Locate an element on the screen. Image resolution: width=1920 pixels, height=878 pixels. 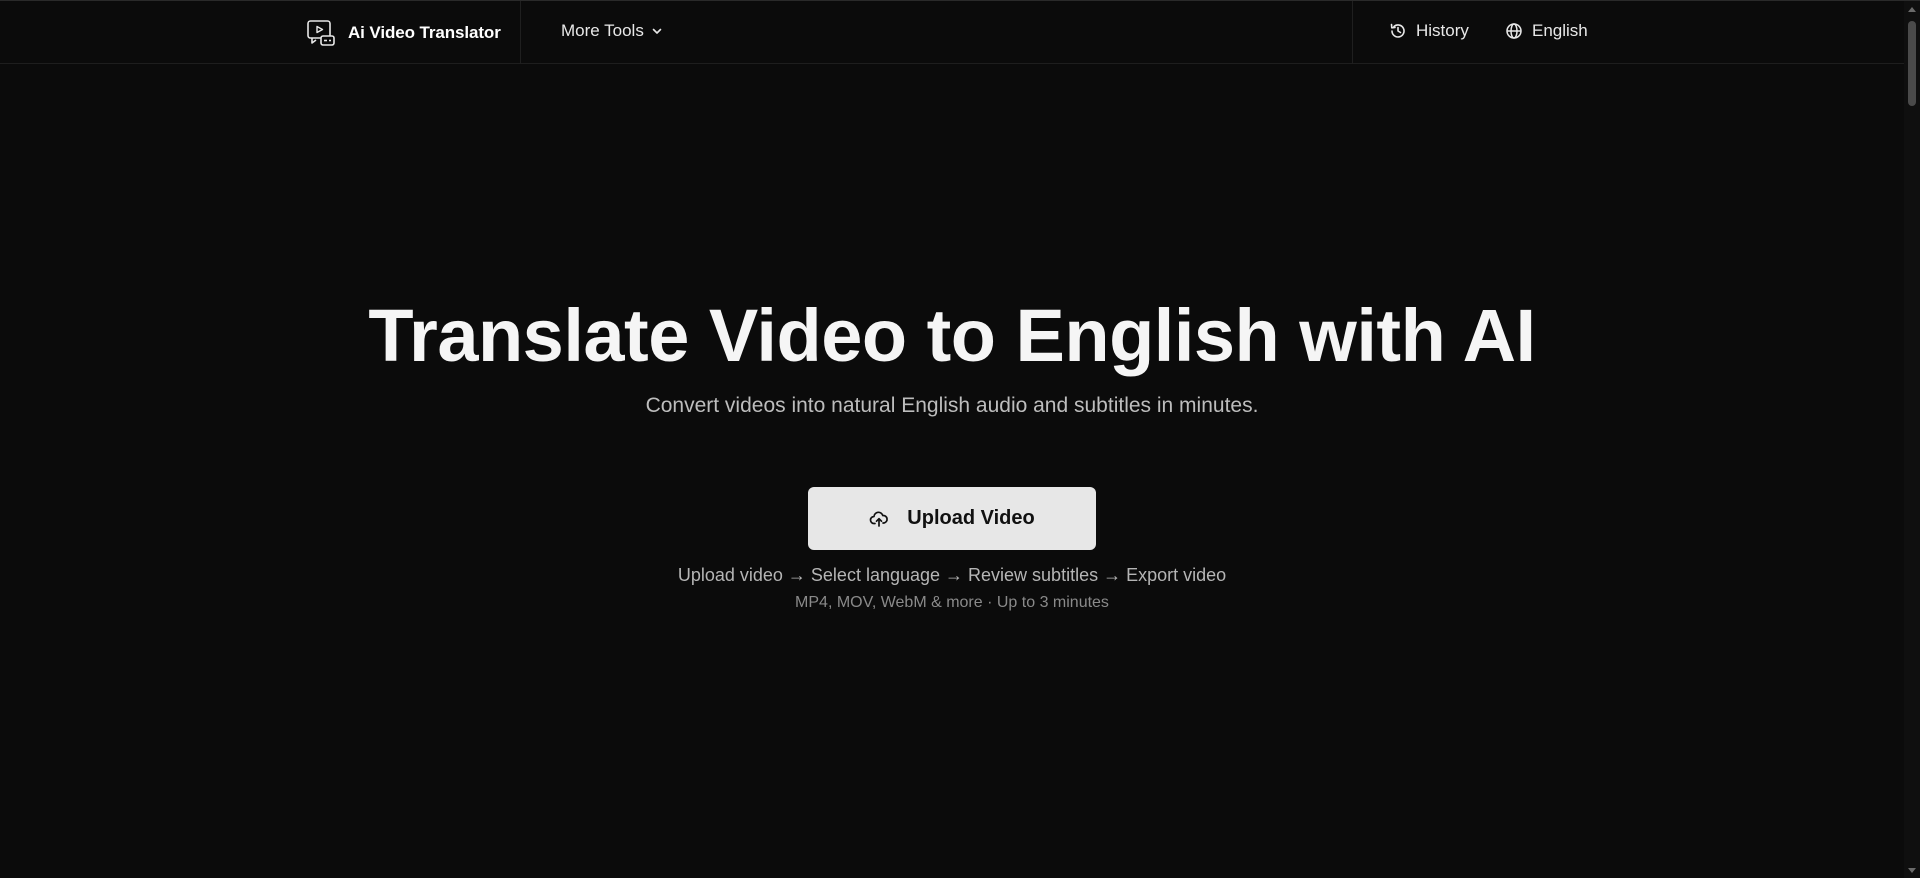
more-tools-dropdown: More Tools is located at coordinates (612, 31).